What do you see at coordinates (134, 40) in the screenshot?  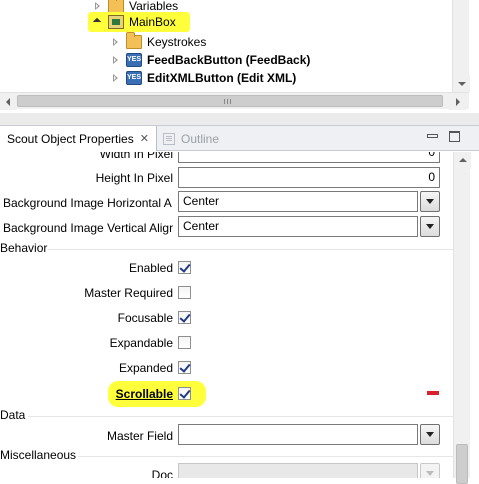 I see `folder-icon` at bounding box center [134, 40].